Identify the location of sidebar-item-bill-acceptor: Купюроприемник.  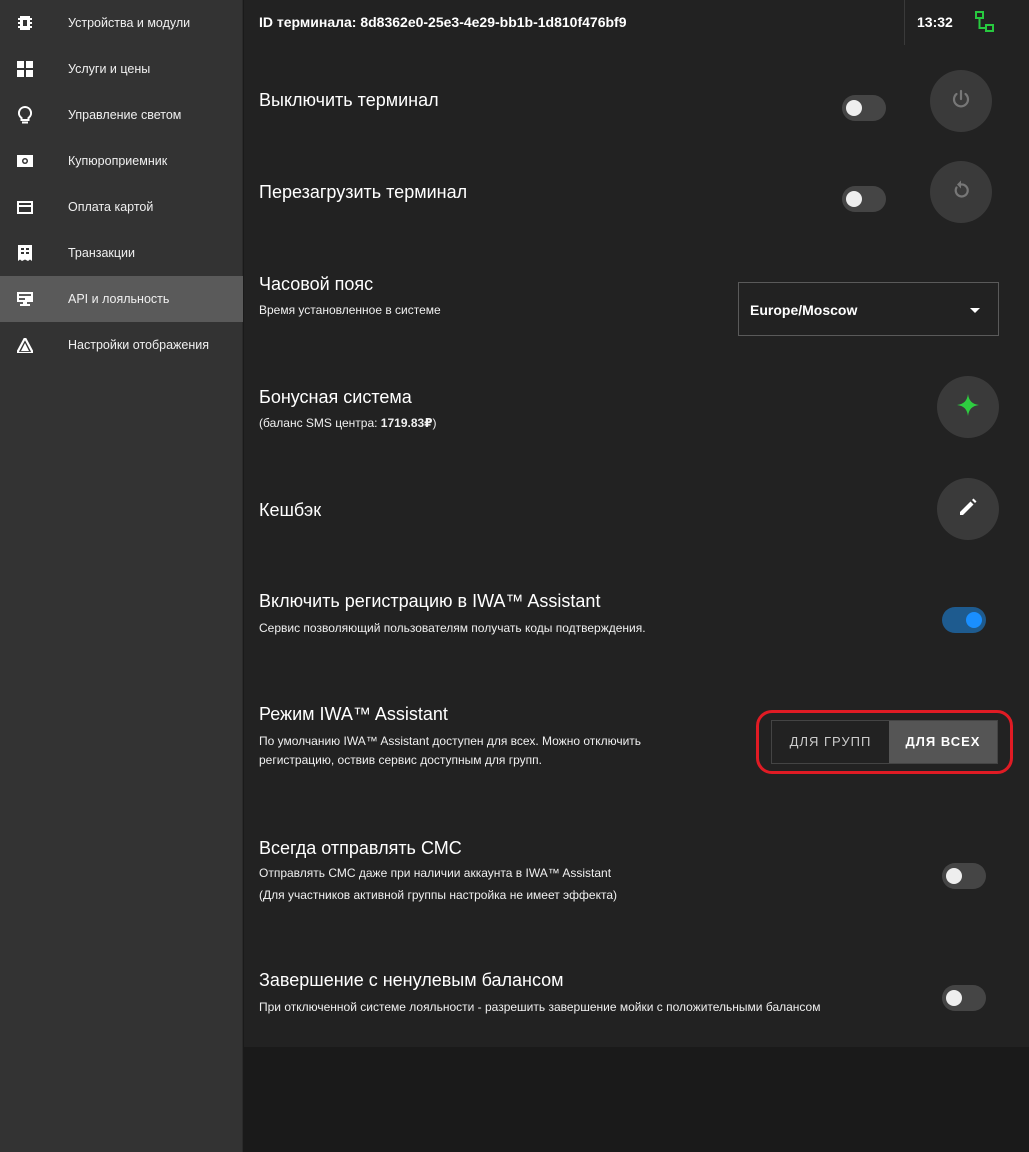
(121, 161).